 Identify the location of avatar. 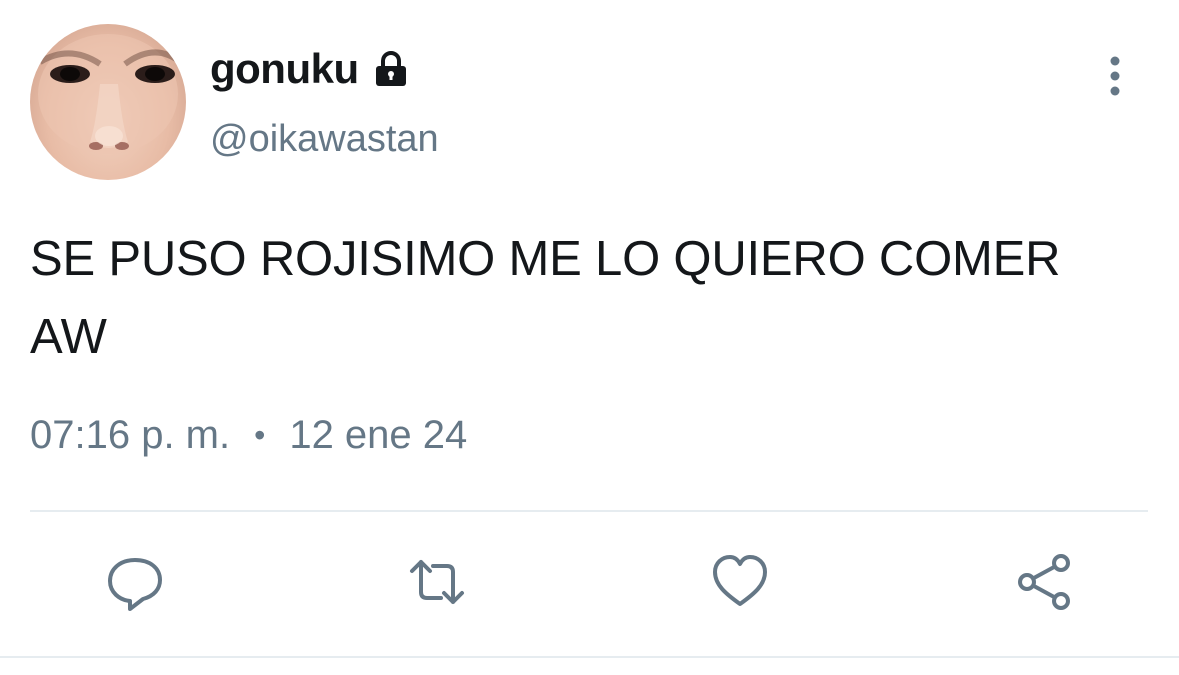
(108, 102).